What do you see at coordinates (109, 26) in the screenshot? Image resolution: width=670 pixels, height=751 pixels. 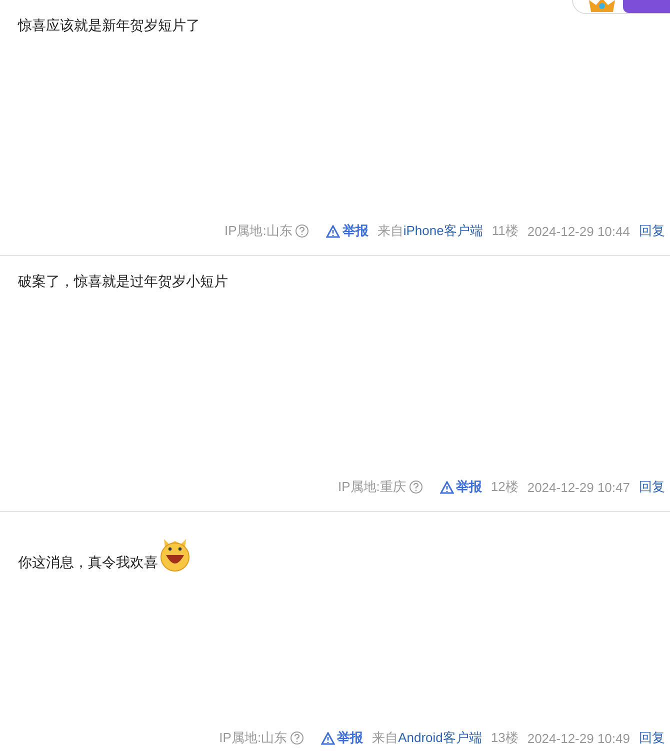 I see `post-text: 惊喜应该就是新年贺岁短片了` at bounding box center [109, 26].